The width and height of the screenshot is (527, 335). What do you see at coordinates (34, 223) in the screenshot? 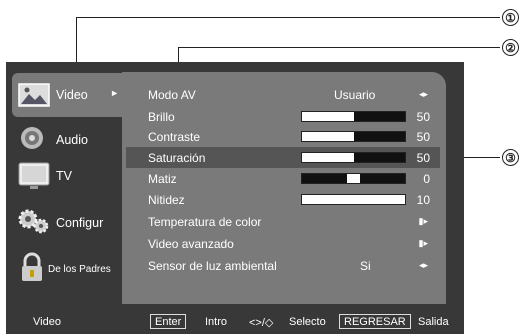
I see `gears-icon` at bounding box center [34, 223].